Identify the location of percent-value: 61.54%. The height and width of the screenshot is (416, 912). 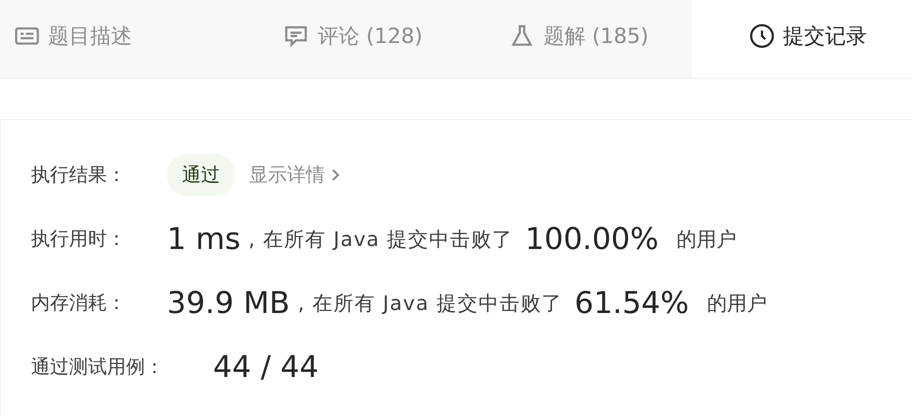
(631, 303).